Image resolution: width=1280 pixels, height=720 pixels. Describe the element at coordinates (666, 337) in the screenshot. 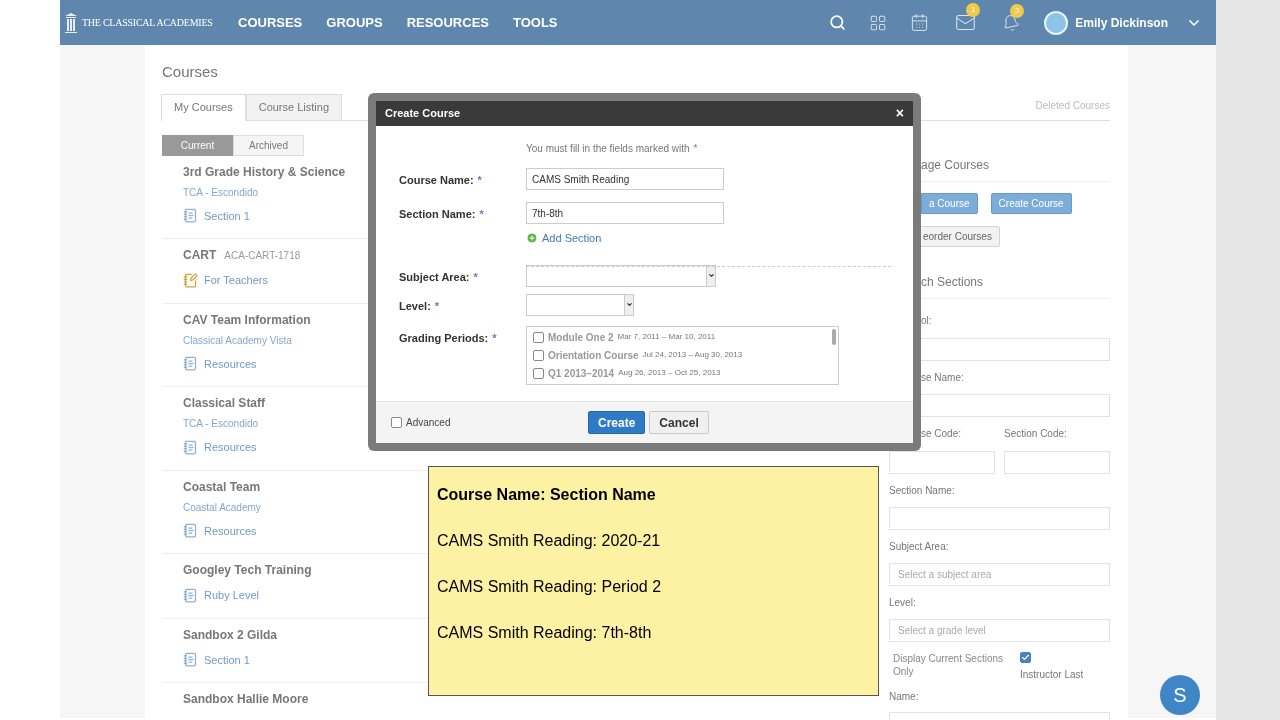

I see `period-dates: Mar 7, 2011 – Mar 10, 2011` at that location.